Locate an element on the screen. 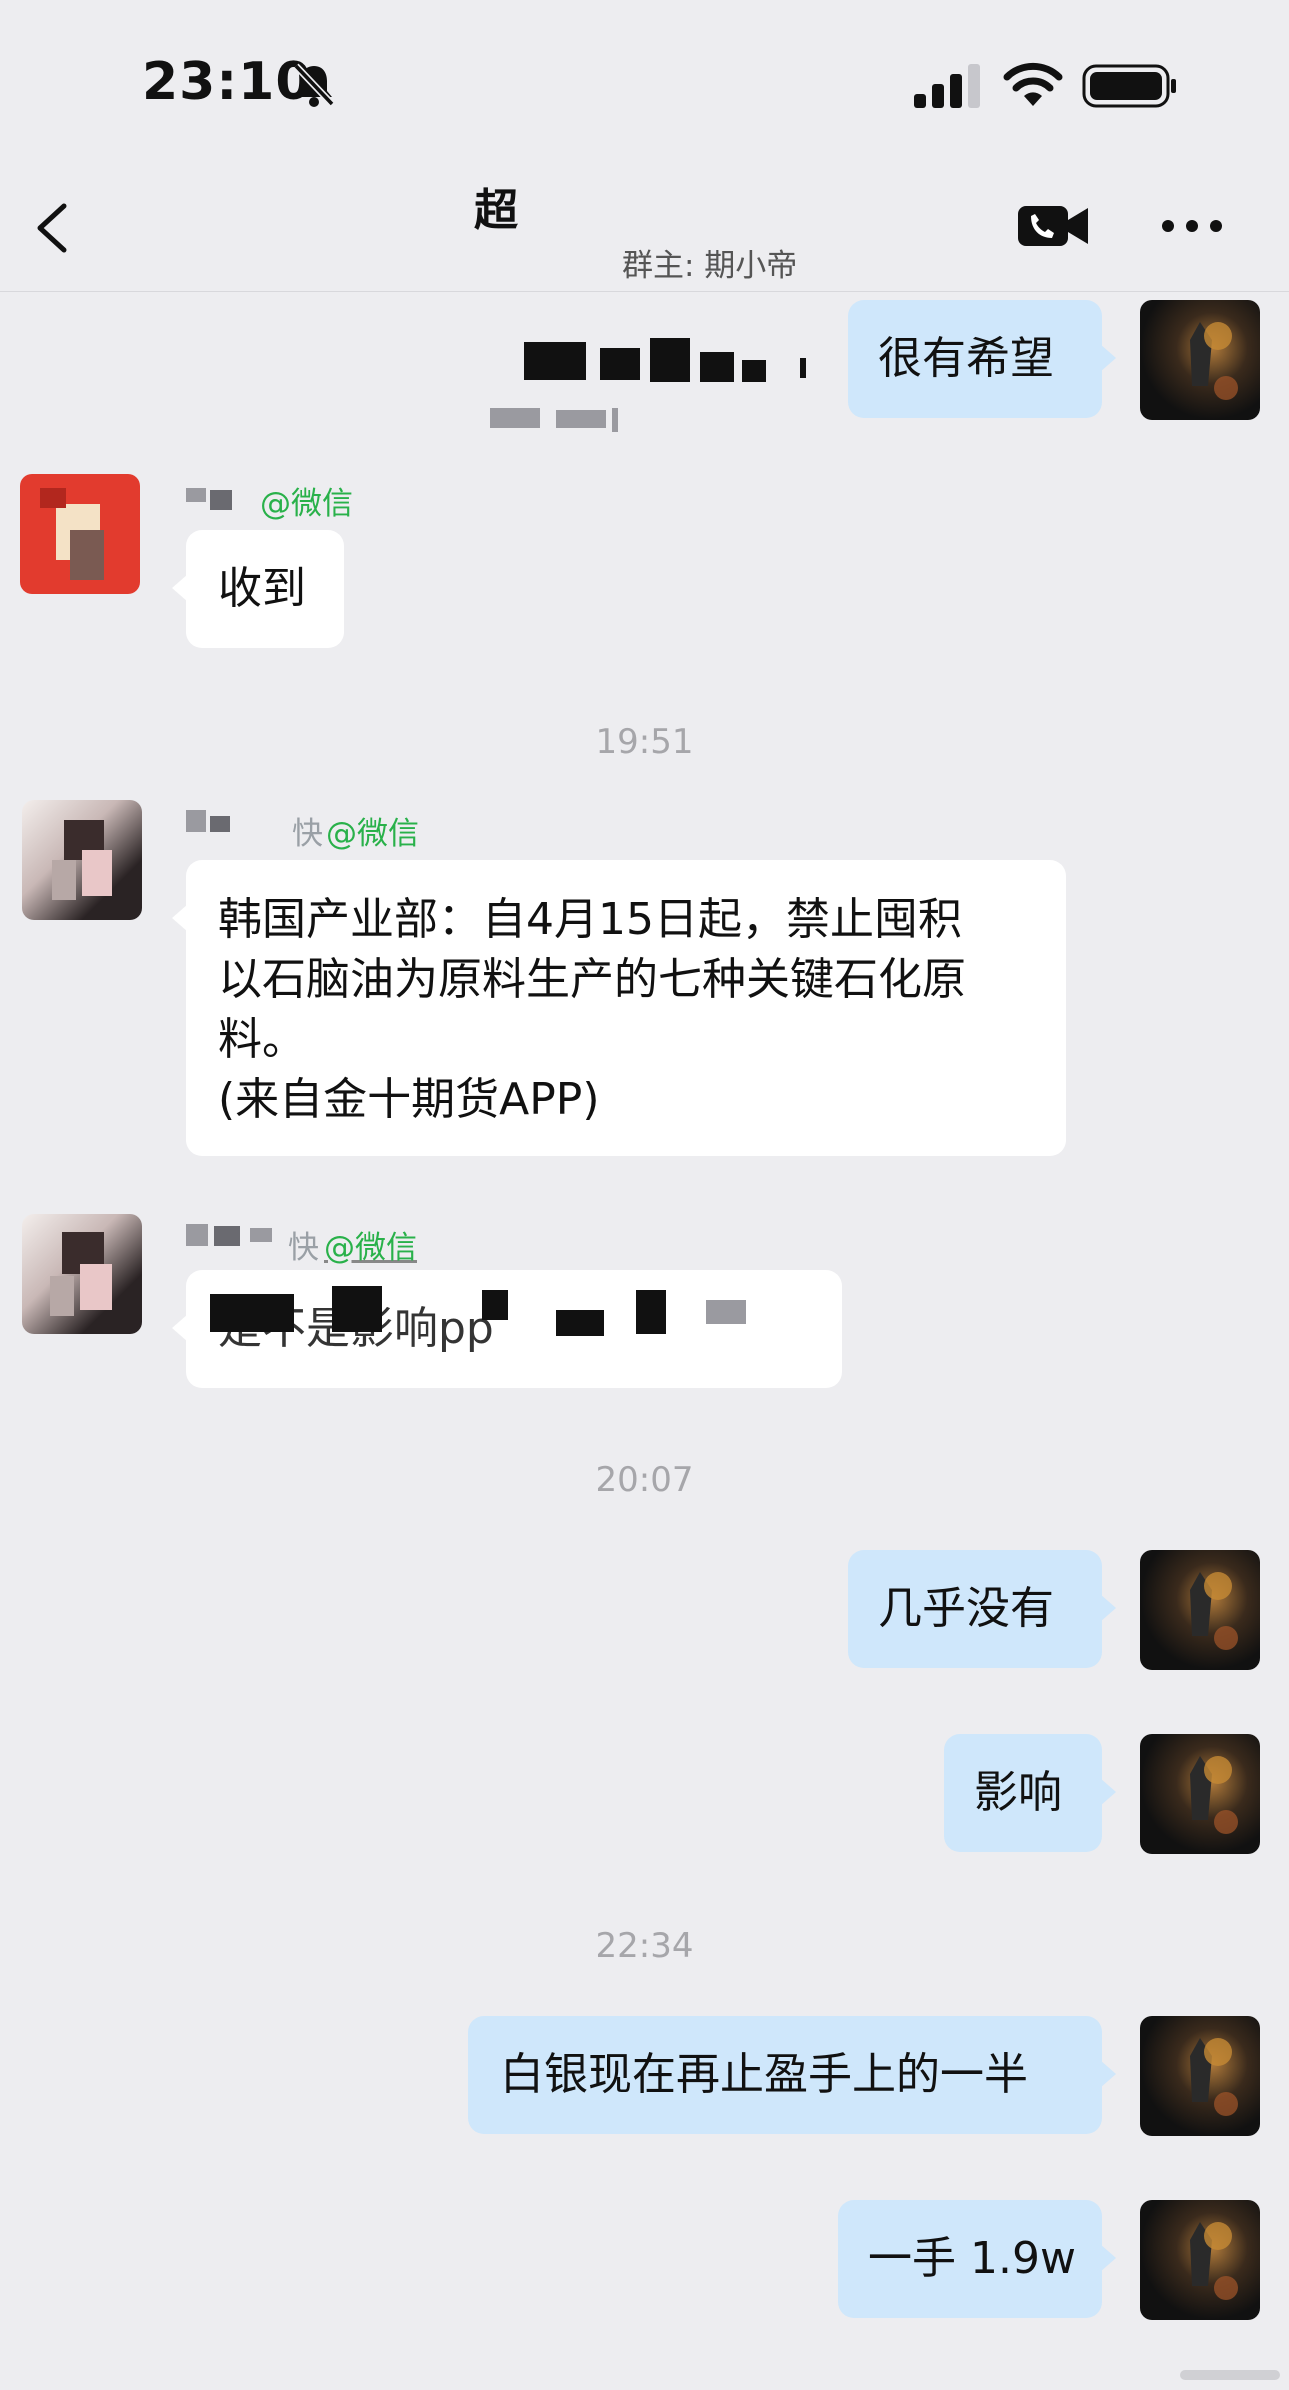 This screenshot has width=1289, height=2390. message-bubble: 一手 1.9w is located at coordinates (977, 2259).